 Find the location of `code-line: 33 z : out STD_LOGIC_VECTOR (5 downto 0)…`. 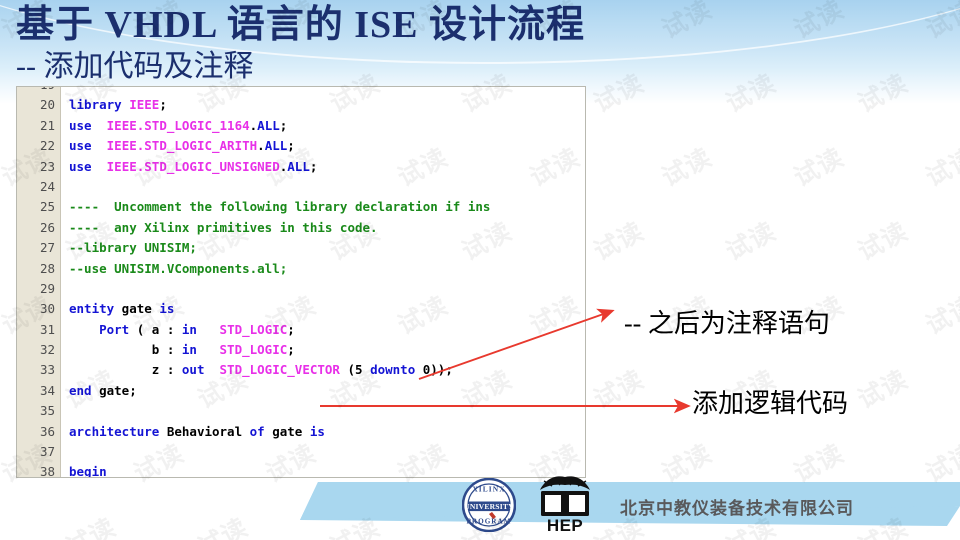

code-line: 33 z : out STD_LOGIC_VECTOR (5 downto 0)… is located at coordinates (301, 370).